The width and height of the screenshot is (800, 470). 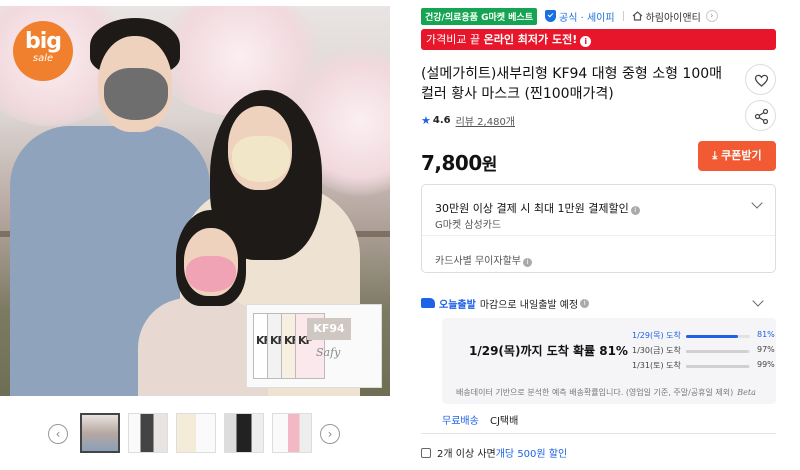 I want to click on shield-check-icon, so click(x=551, y=16).